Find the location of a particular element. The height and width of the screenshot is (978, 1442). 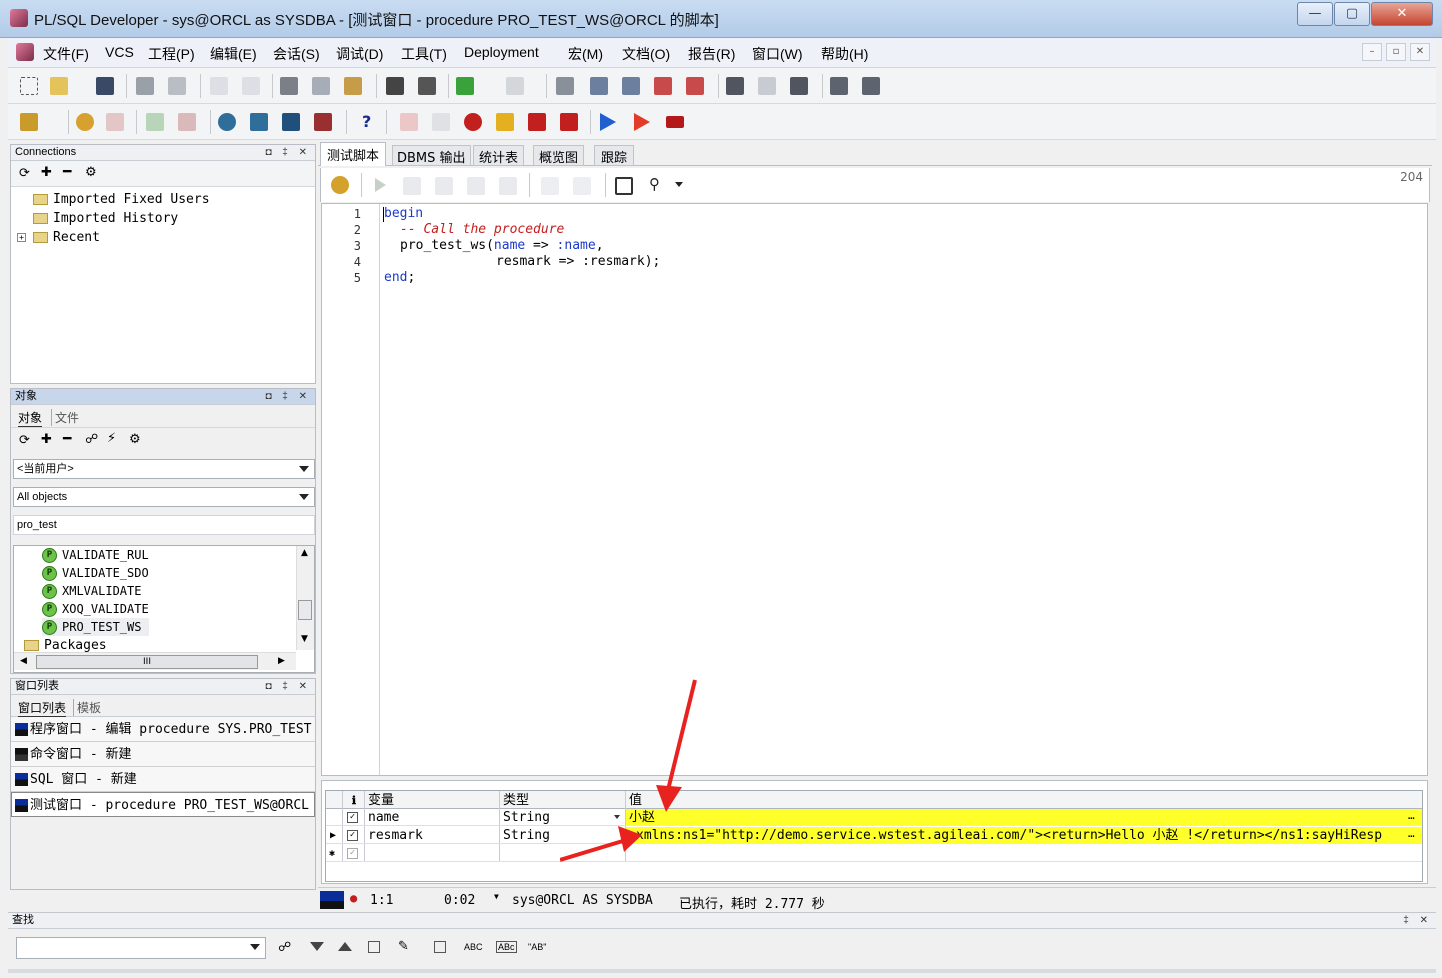

watch-icon is located at coordinates (550, 186).